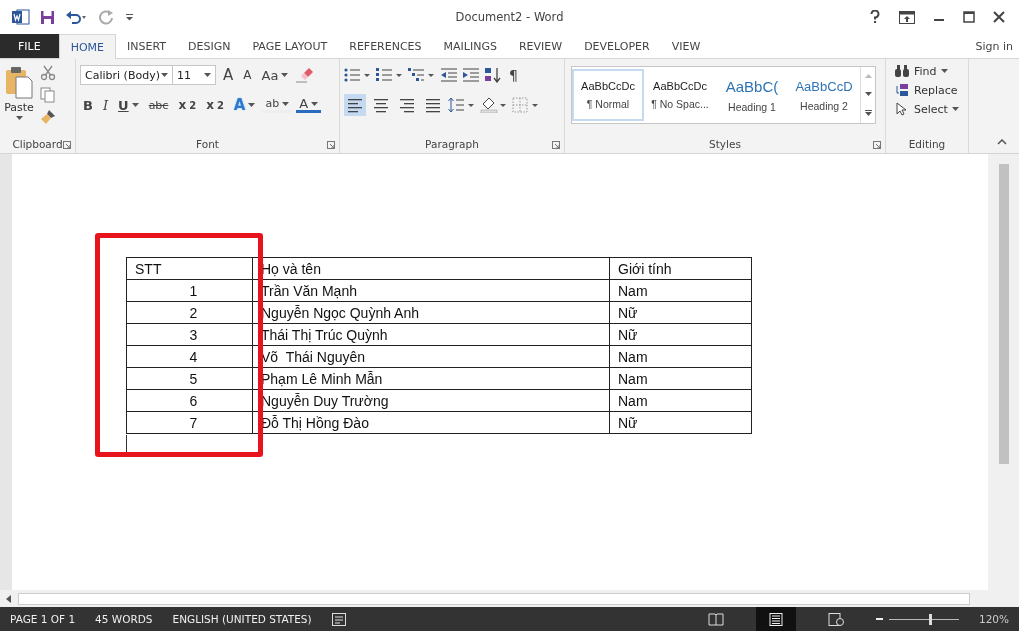 The height and width of the screenshot is (631, 1019). Describe the element at coordinates (513, 75) in the screenshot. I see `show-formatting-button: ¶` at that location.